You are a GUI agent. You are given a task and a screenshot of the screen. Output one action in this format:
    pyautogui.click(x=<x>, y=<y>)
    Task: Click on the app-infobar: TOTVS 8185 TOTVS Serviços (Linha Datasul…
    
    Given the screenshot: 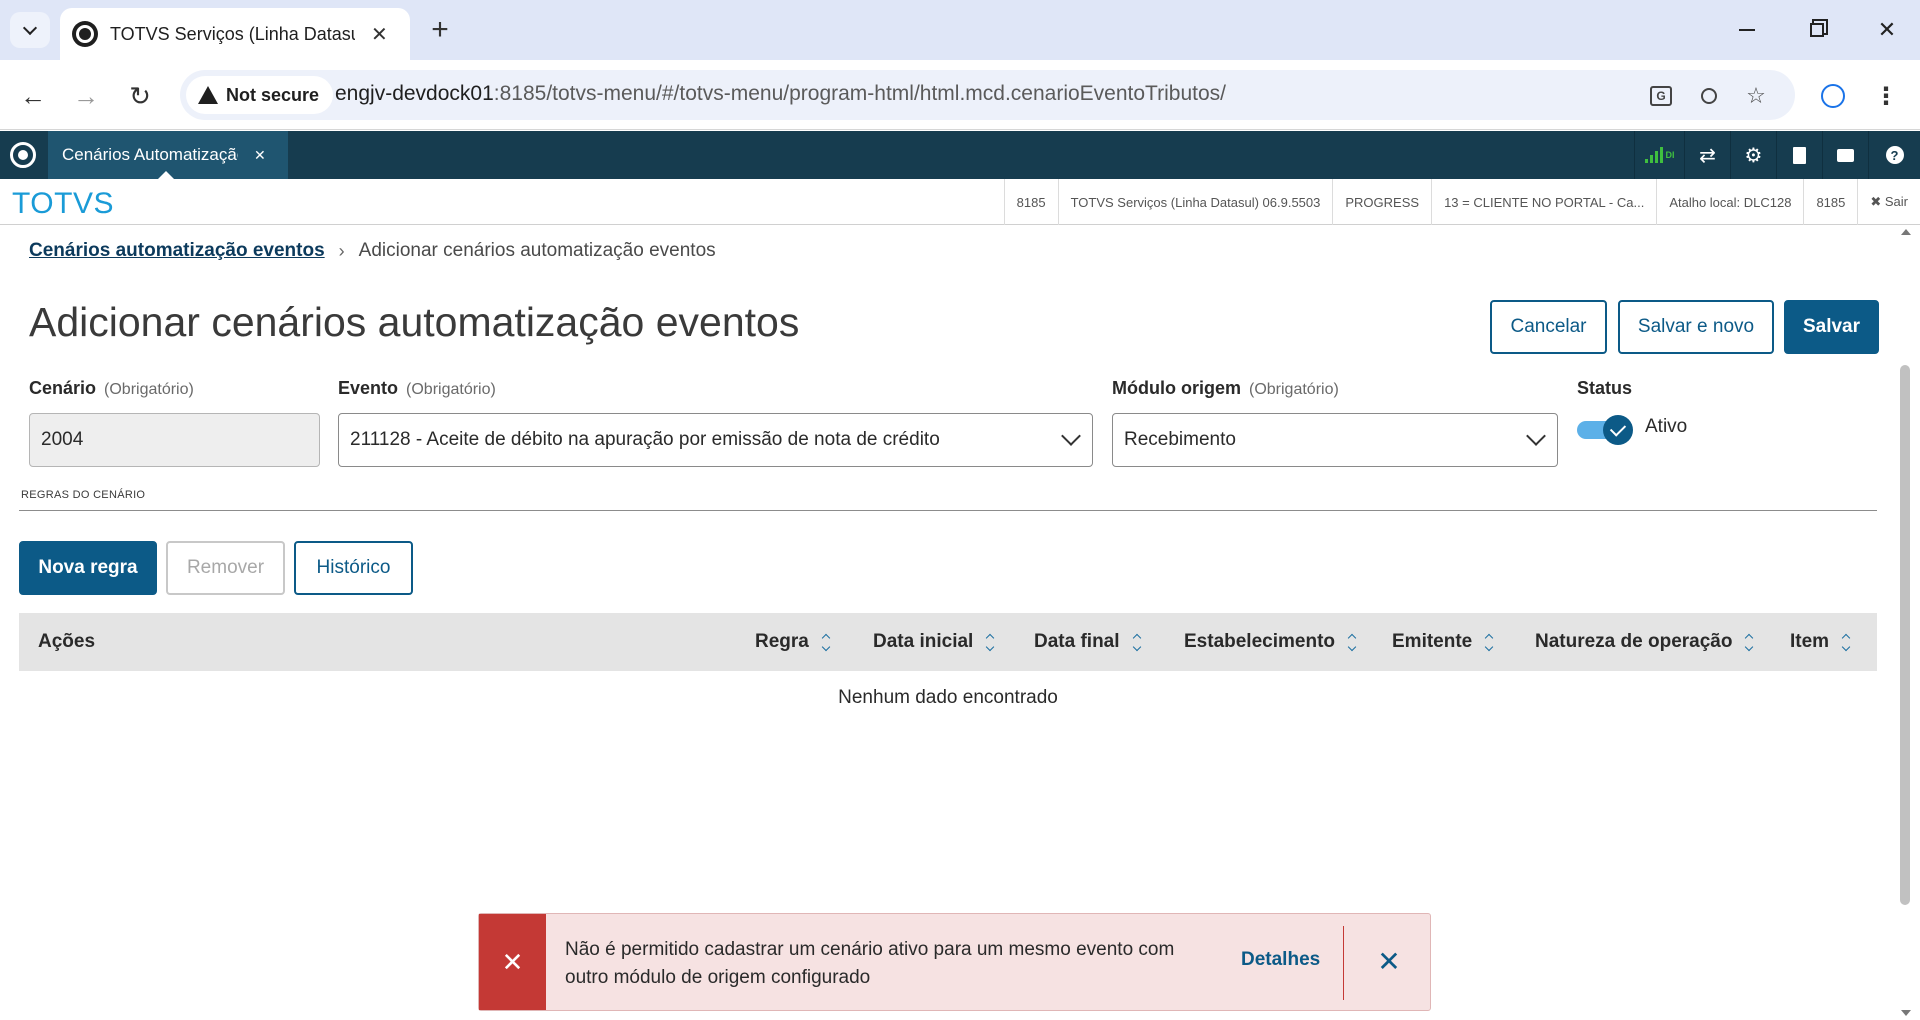 What is the action you would take?
    pyautogui.click(x=960, y=202)
    